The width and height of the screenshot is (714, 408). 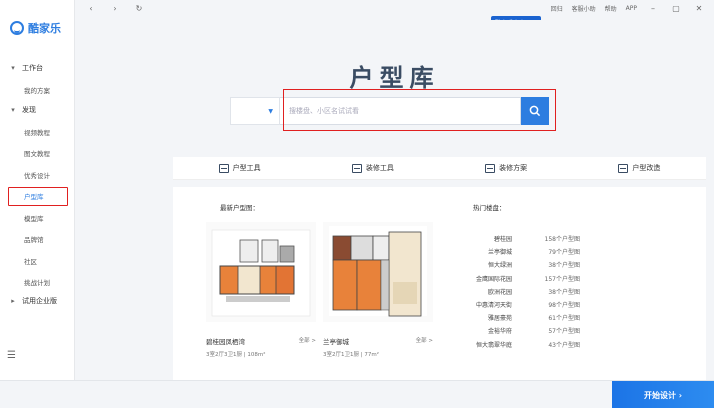 I want to click on search-icon, so click(x=535, y=111).